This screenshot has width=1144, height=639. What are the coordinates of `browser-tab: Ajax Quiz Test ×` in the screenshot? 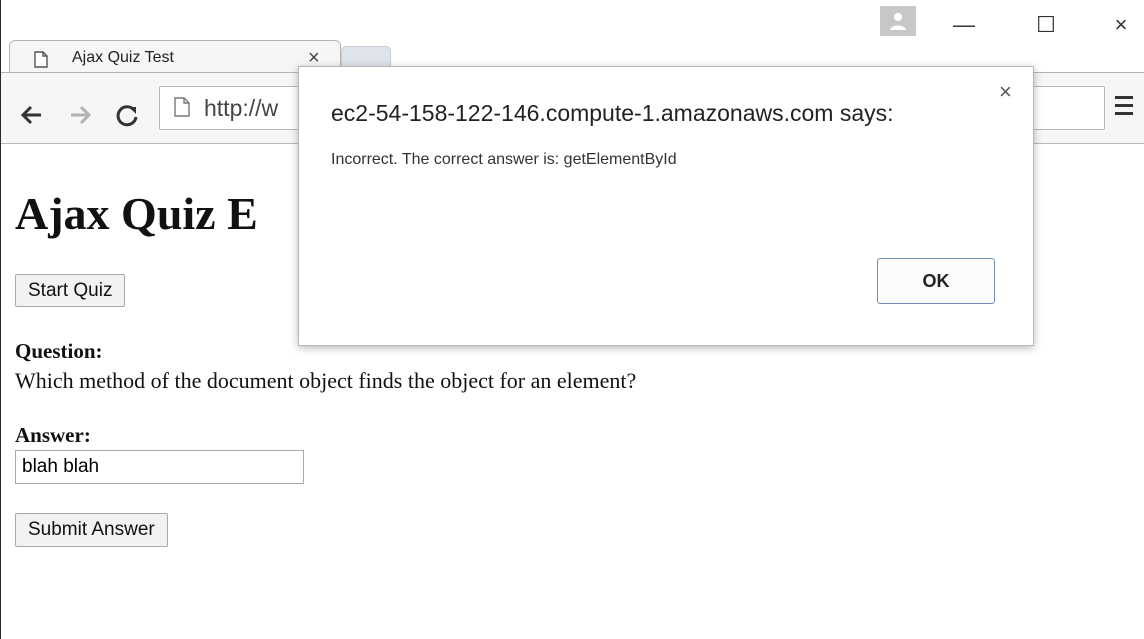 It's located at (175, 57).